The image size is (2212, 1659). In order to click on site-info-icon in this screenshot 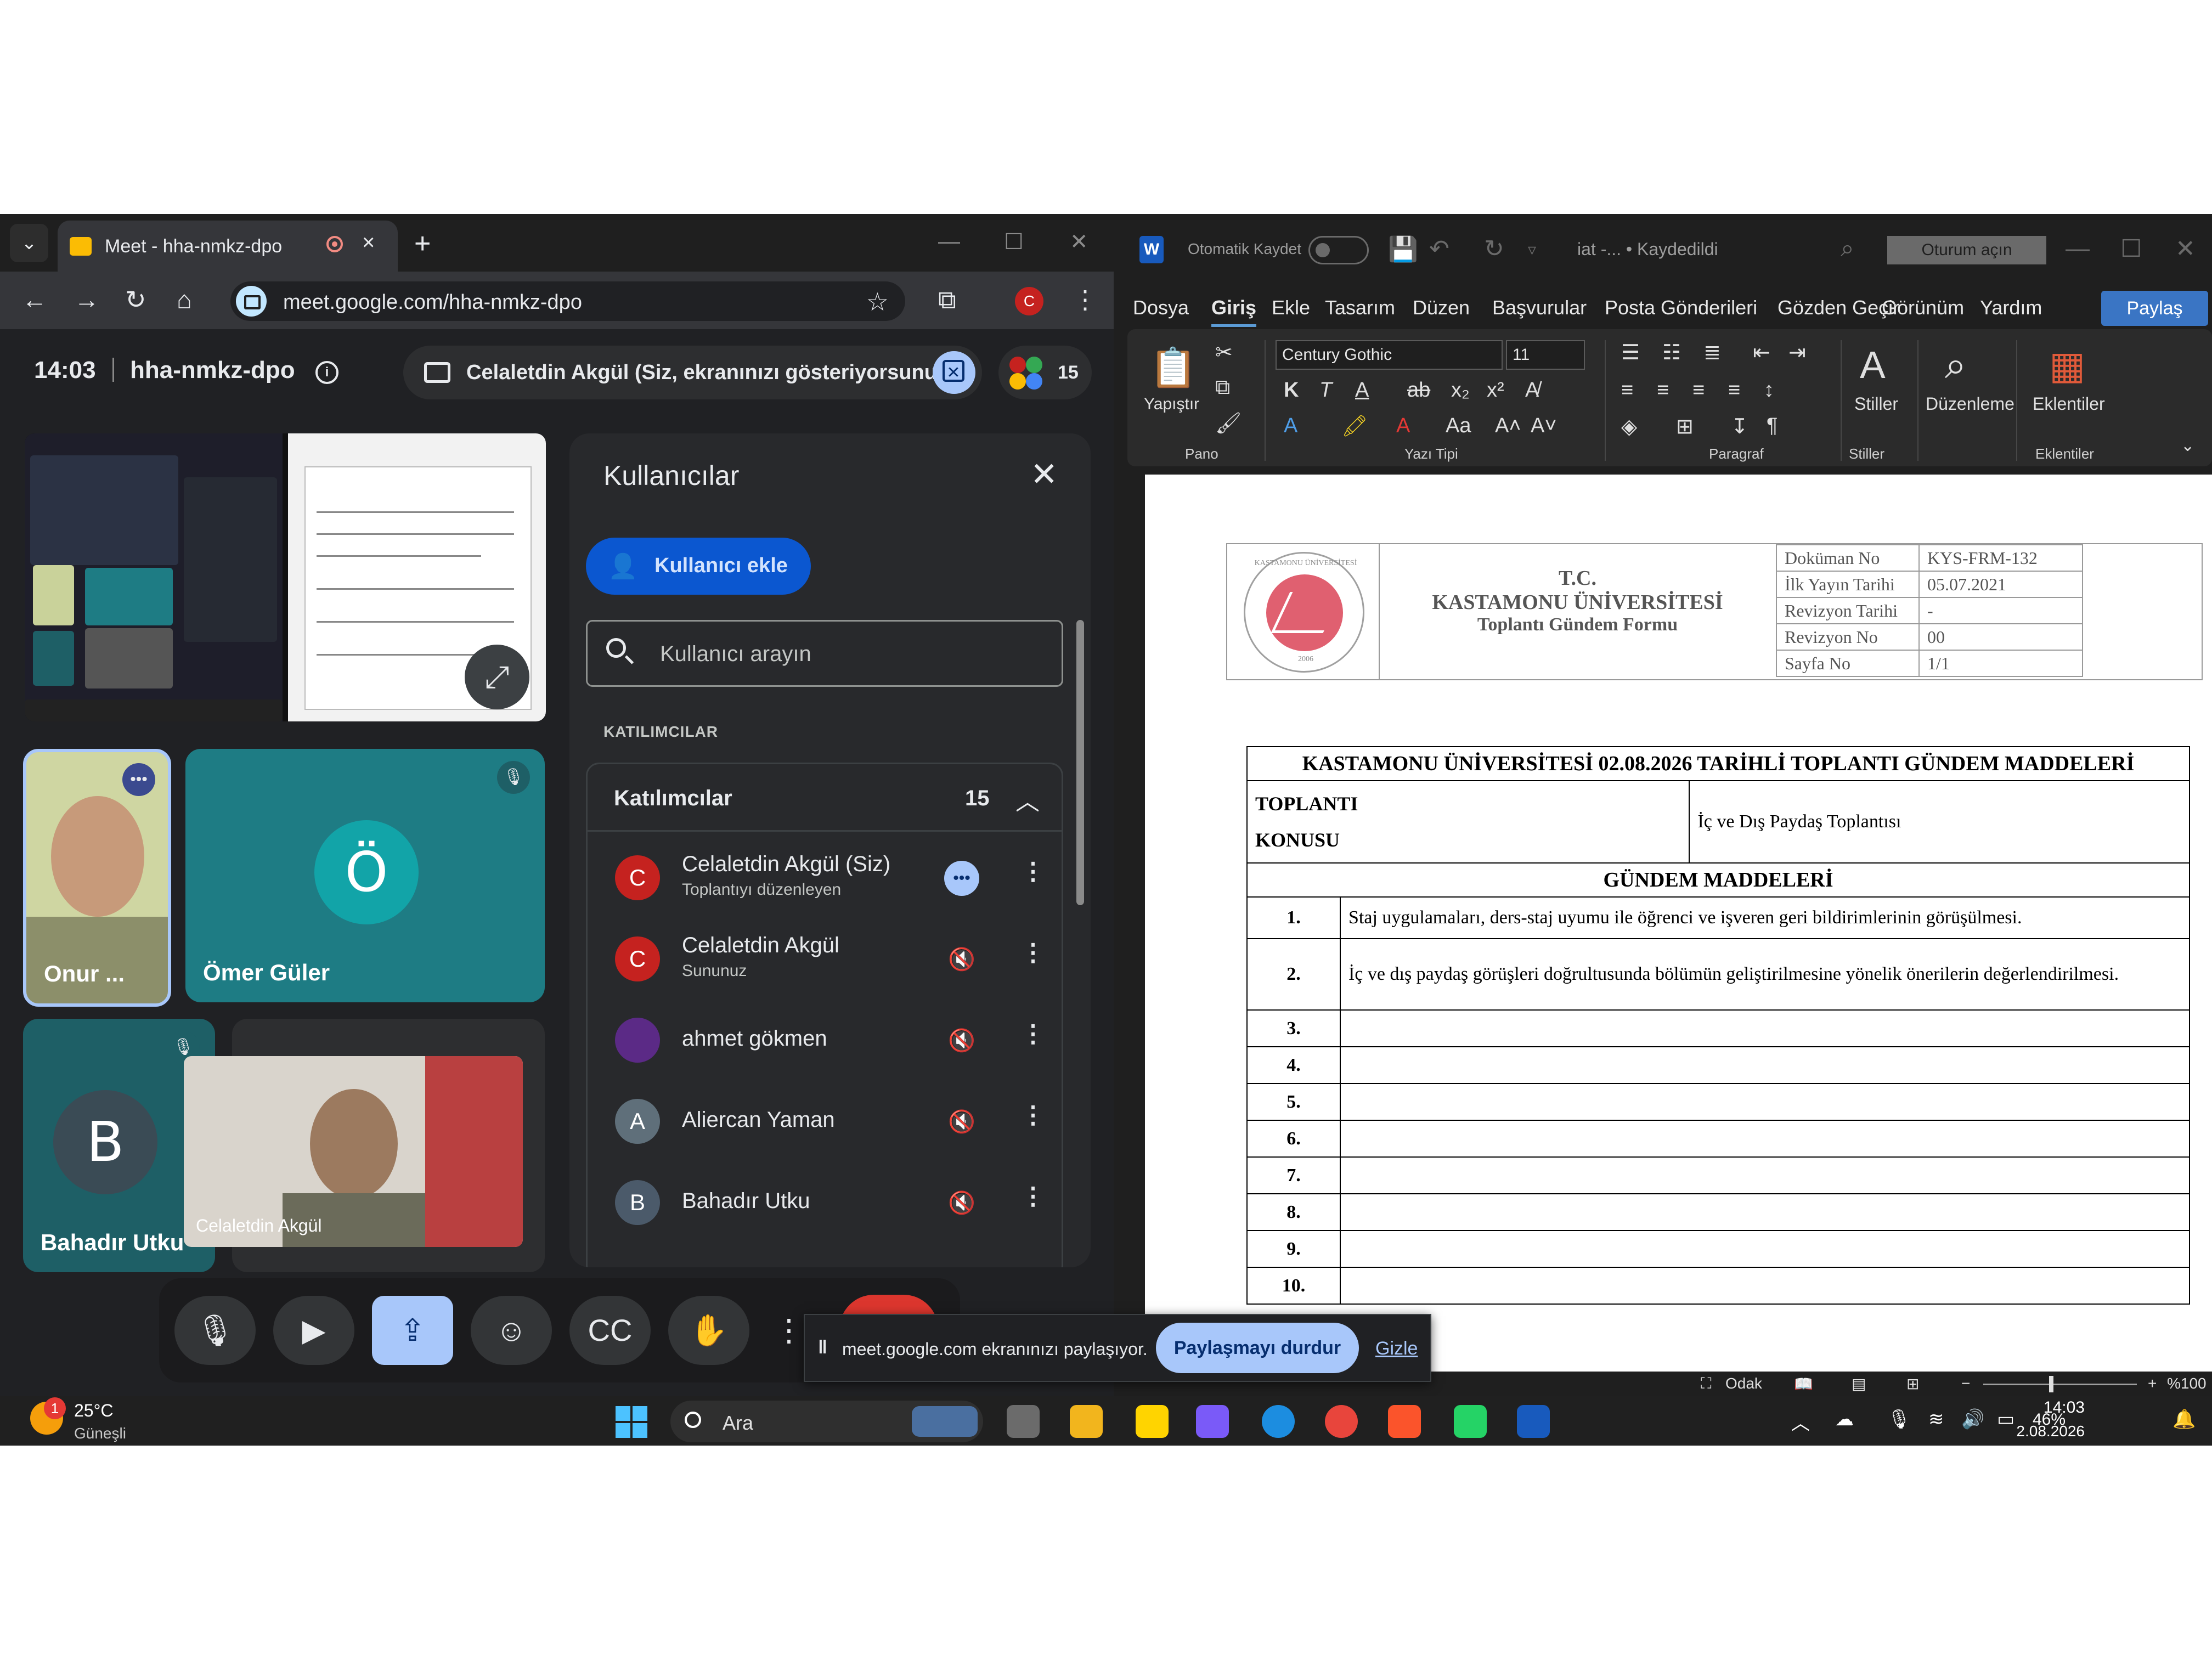, I will do `click(252, 301)`.